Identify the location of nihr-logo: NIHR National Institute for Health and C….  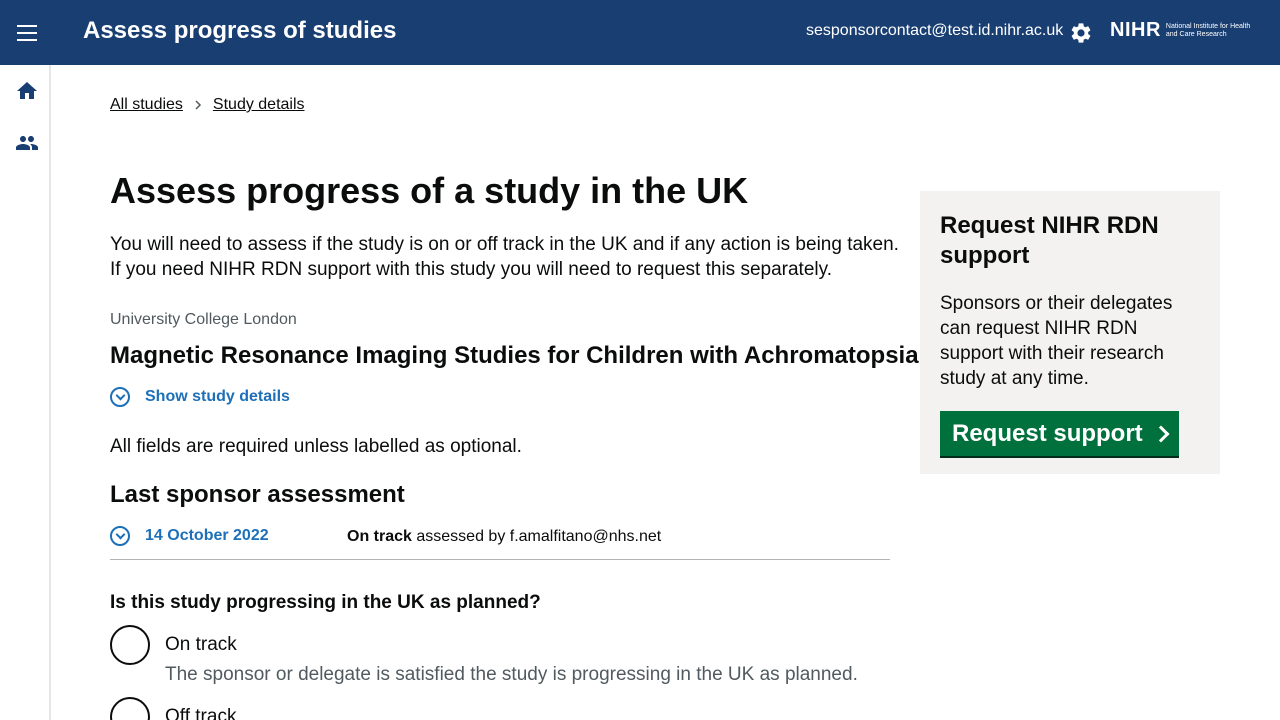
(1183, 30).